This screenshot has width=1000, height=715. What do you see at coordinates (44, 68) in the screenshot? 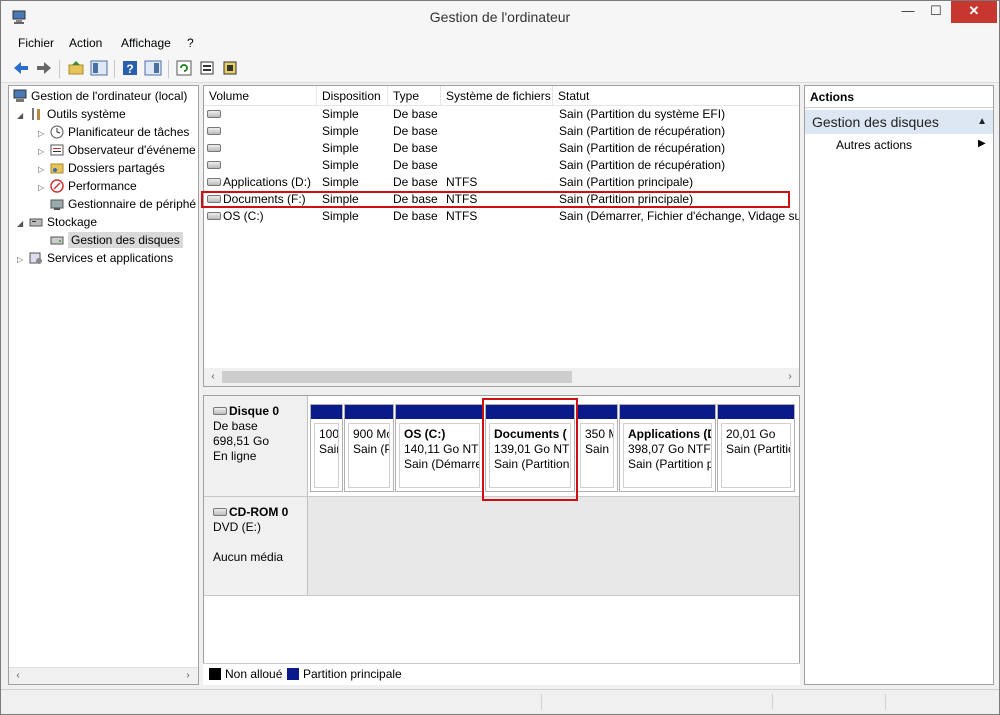
I see `forward-arrow-icon` at bounding box center [44, 68].